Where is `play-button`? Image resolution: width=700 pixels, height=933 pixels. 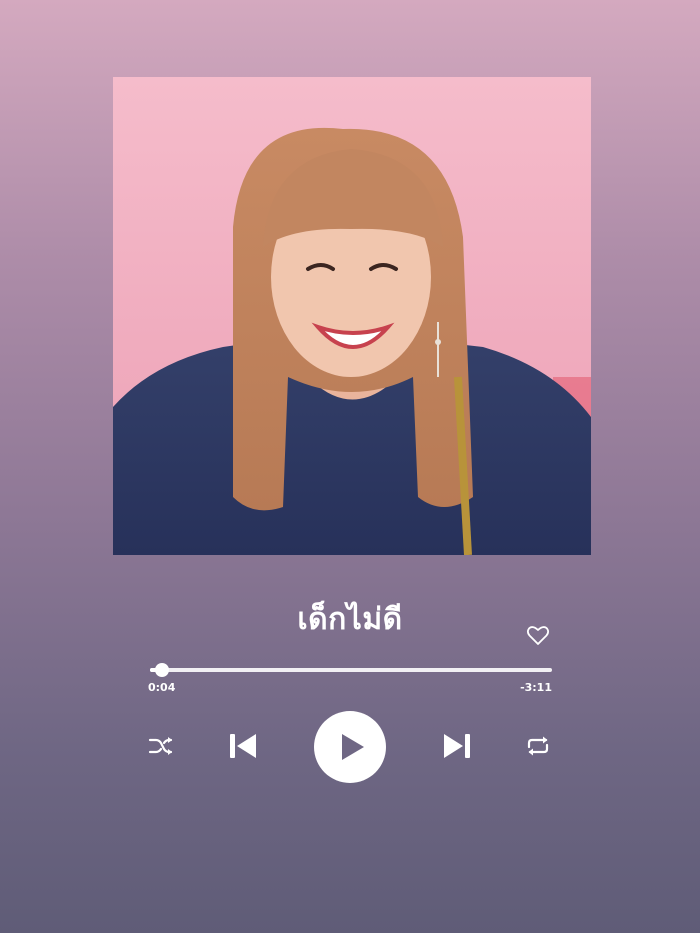 play-button is located at coordinates (350, 747).